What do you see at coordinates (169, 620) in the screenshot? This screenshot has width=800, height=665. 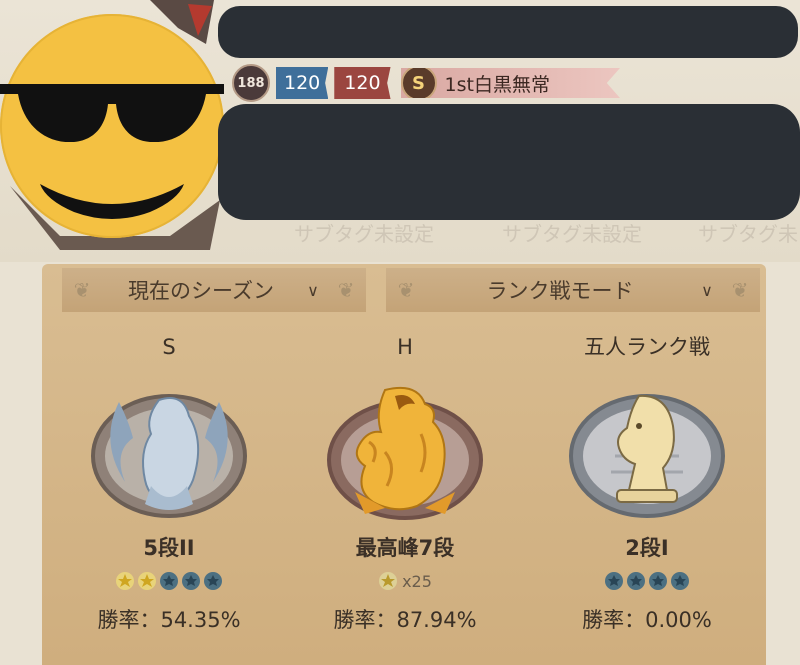 I see `win-rate: 勝率：54.35%` at bounding box center [169, 620].